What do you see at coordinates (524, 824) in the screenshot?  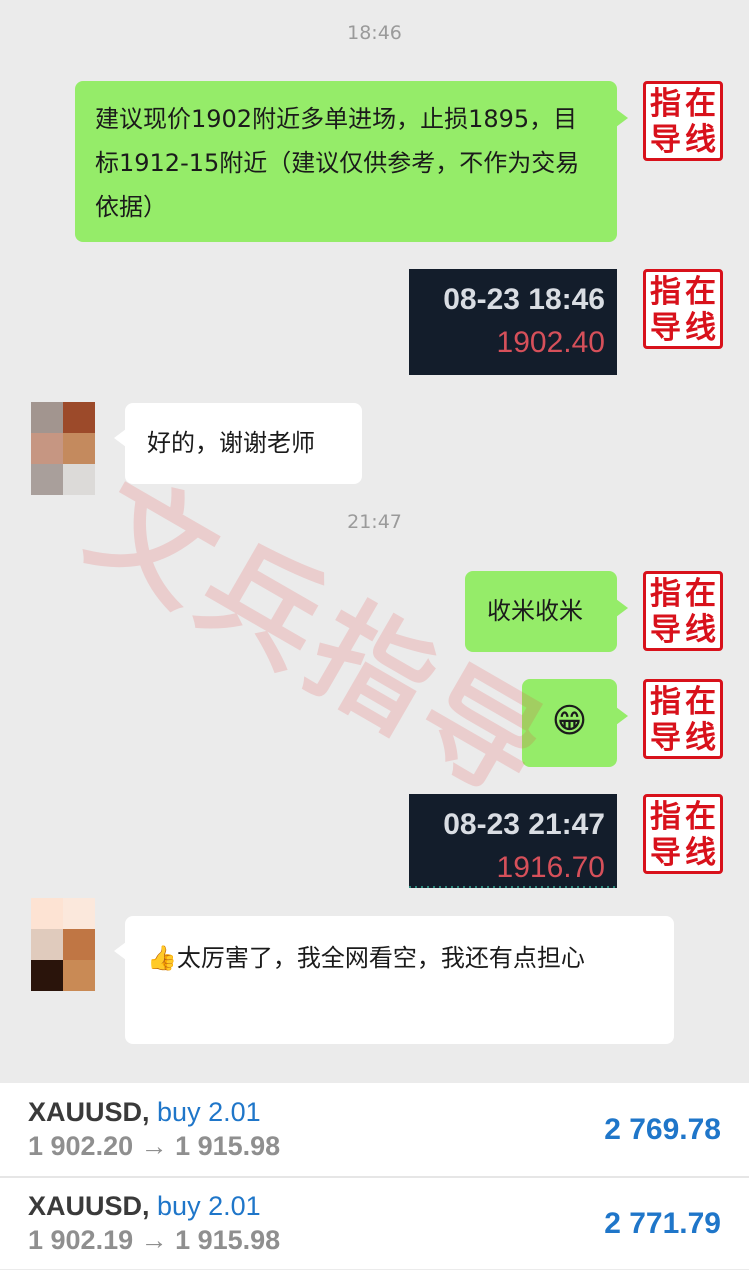 I see `price-card-time: 08-23 21:47` at bounding box center [524, 824].